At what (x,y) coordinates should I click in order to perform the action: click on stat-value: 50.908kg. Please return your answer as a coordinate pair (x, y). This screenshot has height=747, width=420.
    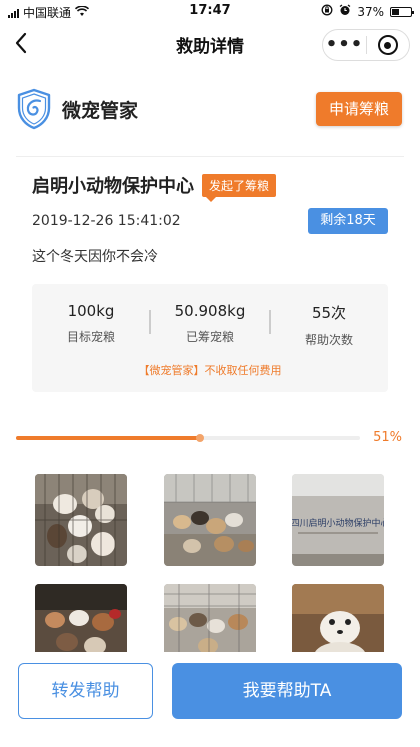
    Looking at the image, I should click on (210, 311).